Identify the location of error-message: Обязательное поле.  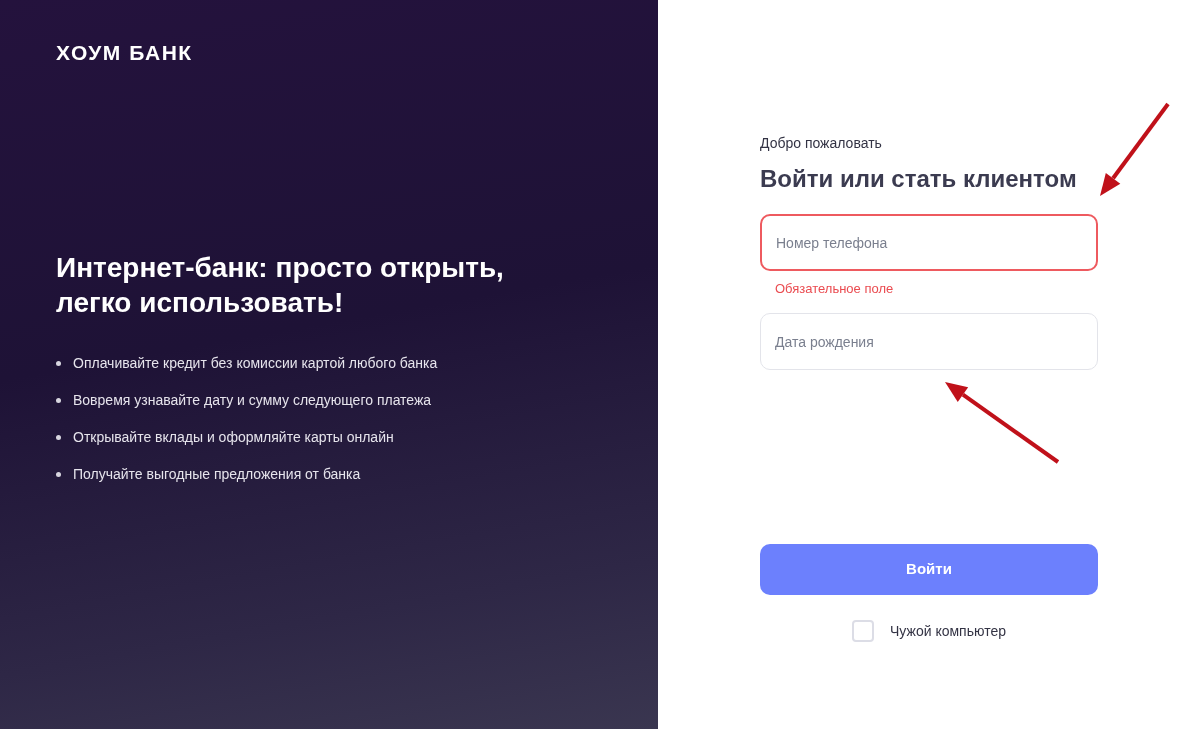
(834, 289).